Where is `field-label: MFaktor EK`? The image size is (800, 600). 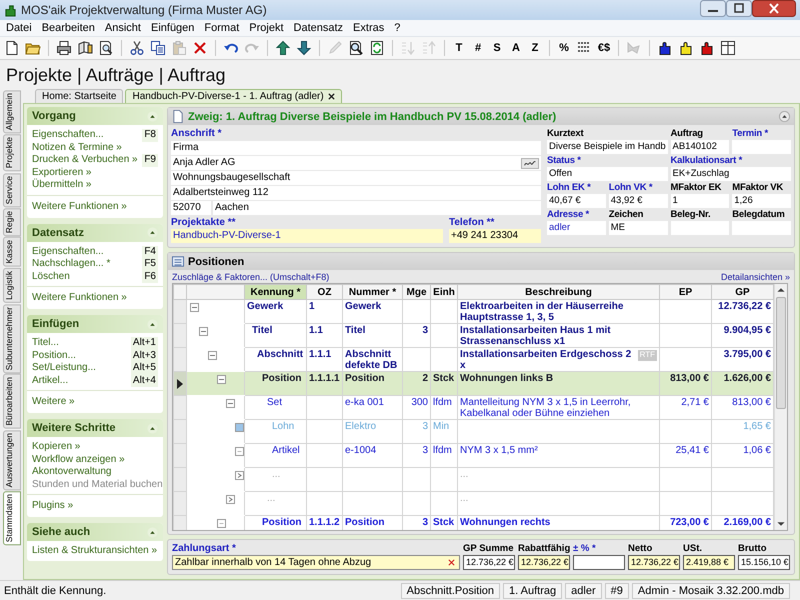
field-label: MFaktor EK is located at coordinates (700, 188).